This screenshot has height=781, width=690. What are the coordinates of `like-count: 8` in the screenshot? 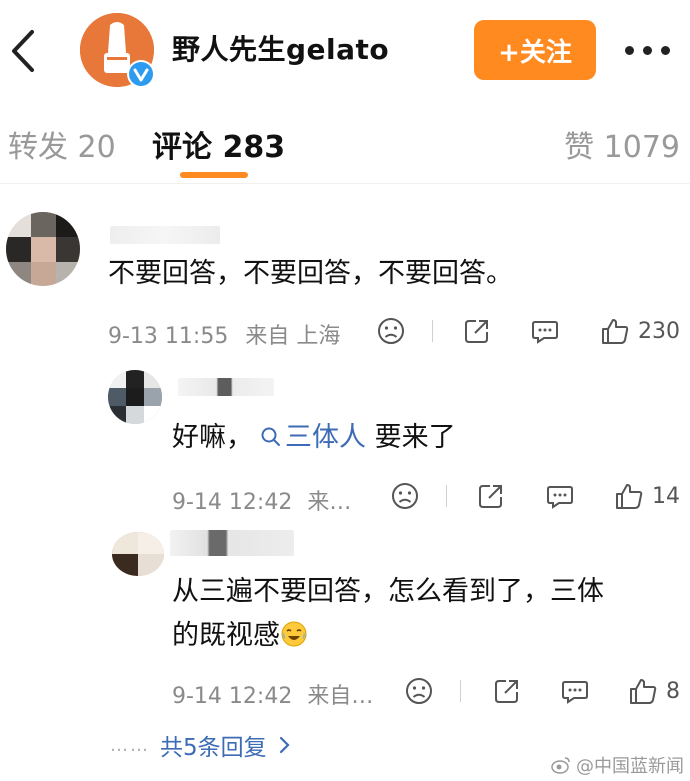 It's located at (673, 691).